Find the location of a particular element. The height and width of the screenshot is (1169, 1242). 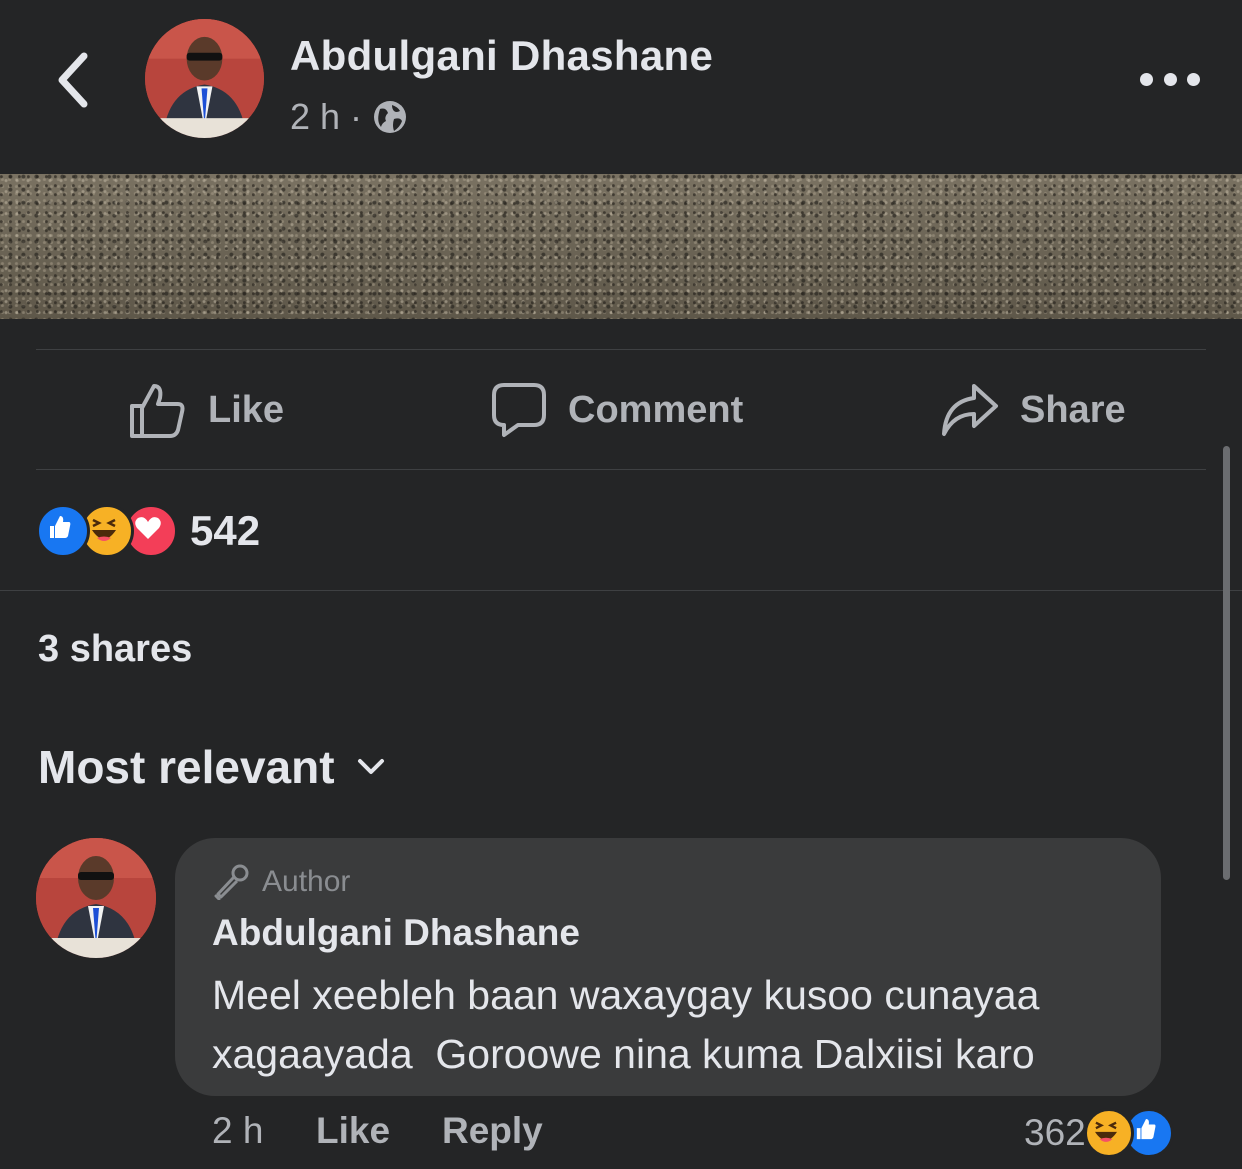

like-button: Like is located at coordinates (206, 410).